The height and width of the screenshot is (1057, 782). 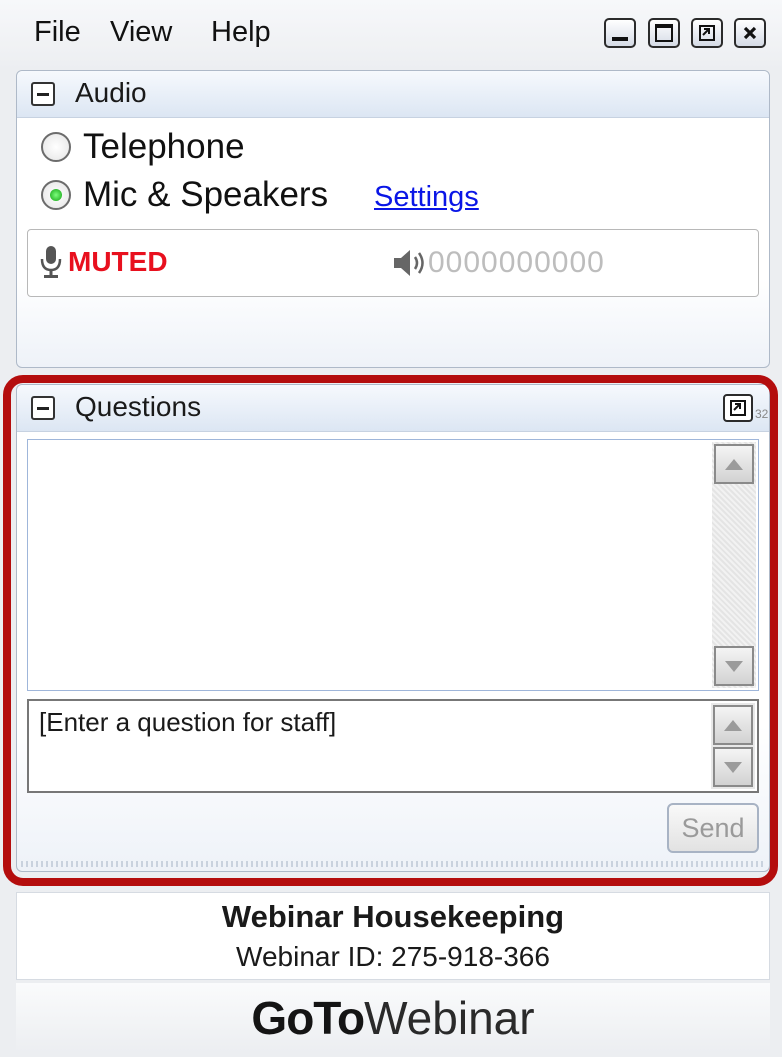 I want to click on questions-collapse-button, so click(x=43, y=408).